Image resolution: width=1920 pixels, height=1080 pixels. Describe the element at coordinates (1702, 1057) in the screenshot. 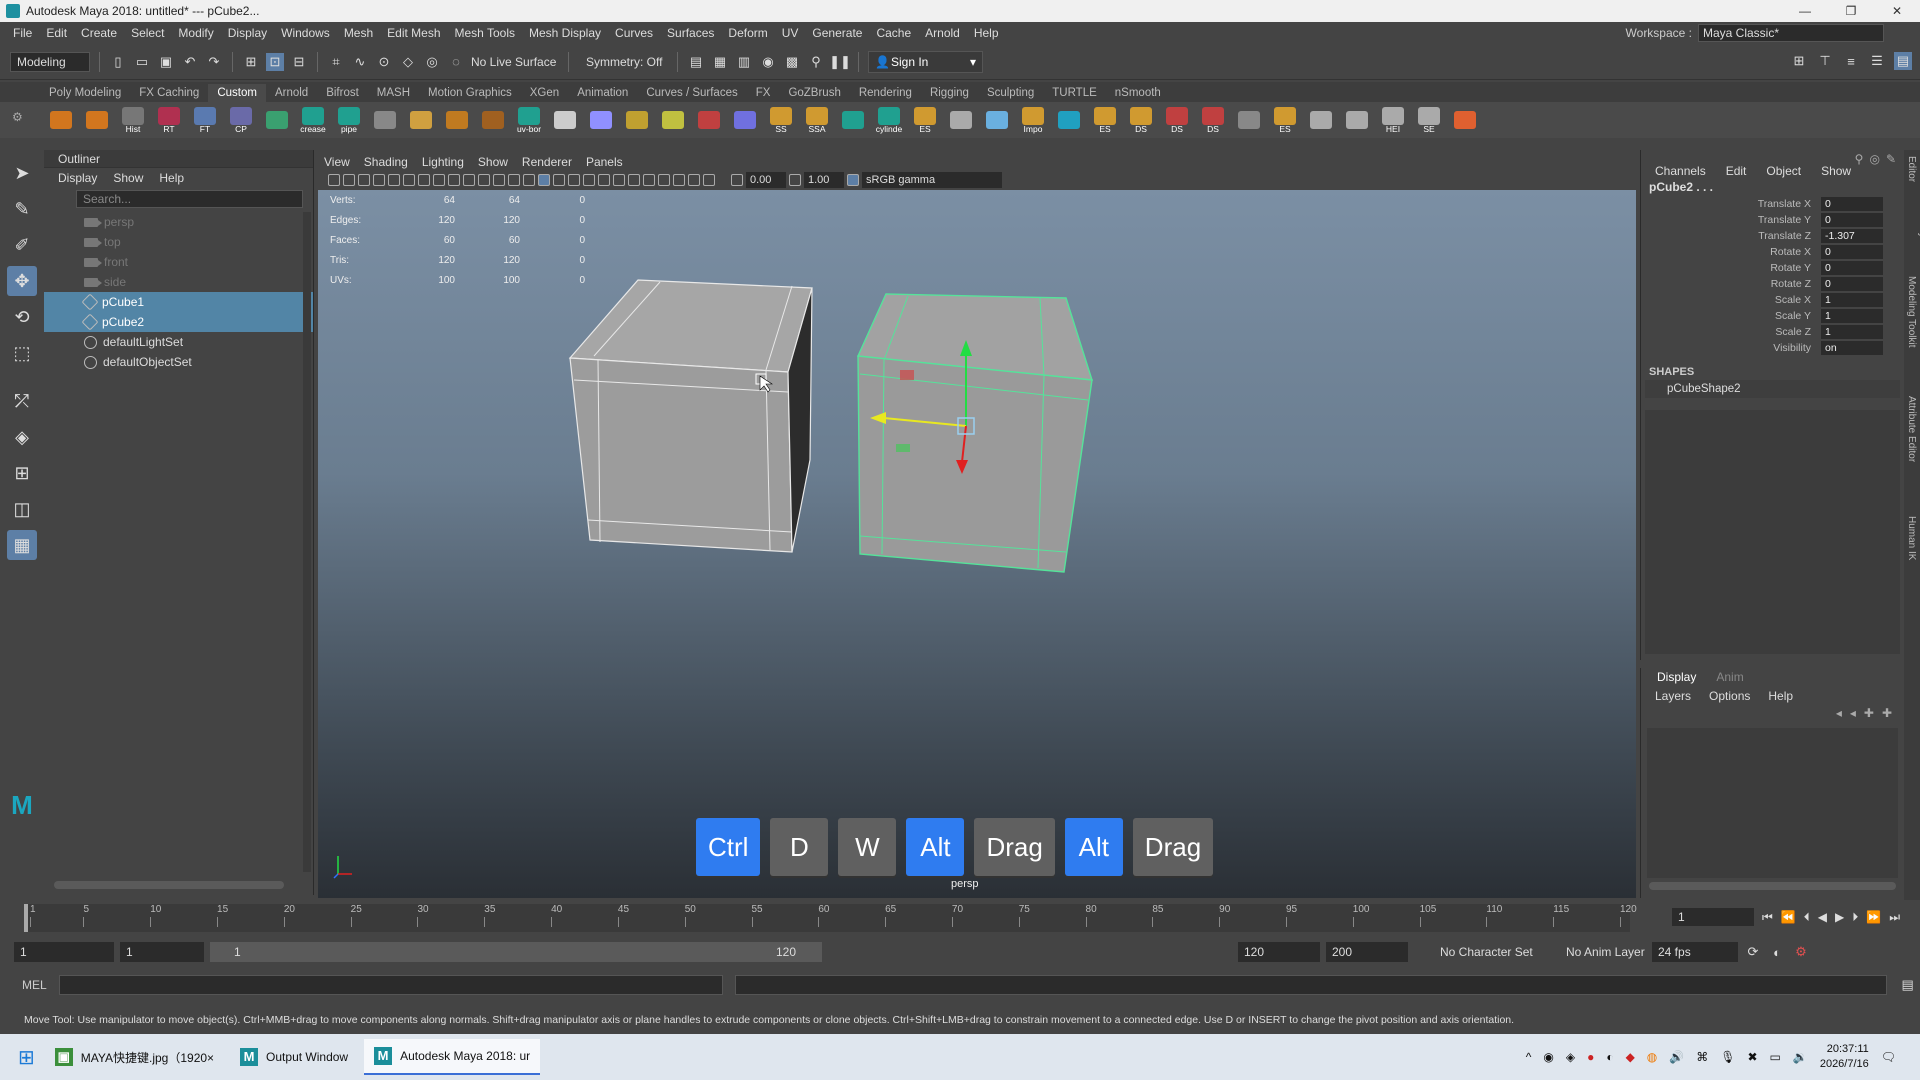

I see `usb-icon: ⌘` at that location.